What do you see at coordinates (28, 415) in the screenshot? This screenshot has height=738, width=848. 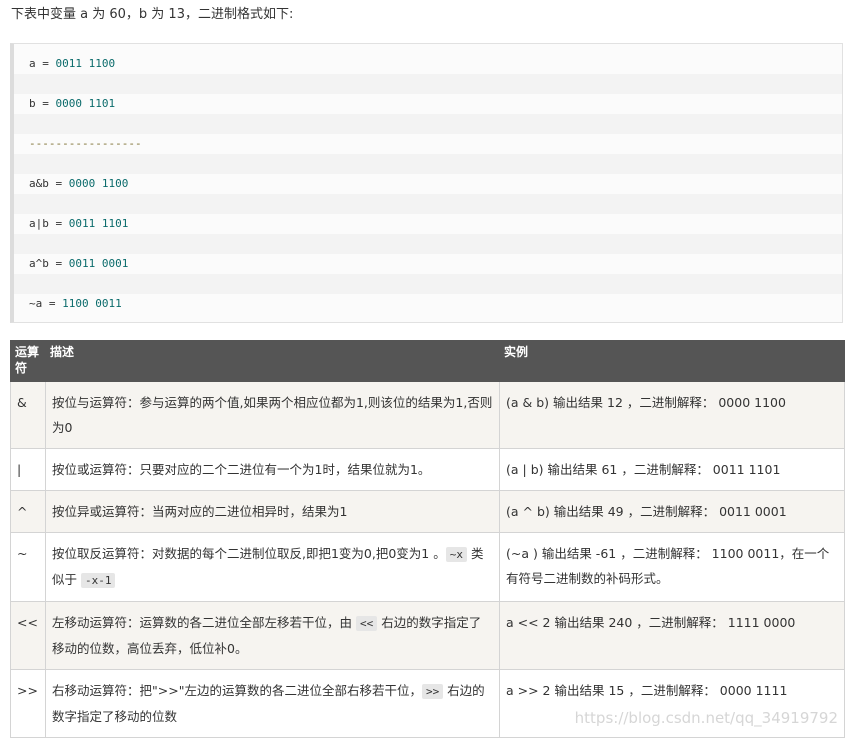 I see `operator-cell: &` at bounding box center [28, 415].